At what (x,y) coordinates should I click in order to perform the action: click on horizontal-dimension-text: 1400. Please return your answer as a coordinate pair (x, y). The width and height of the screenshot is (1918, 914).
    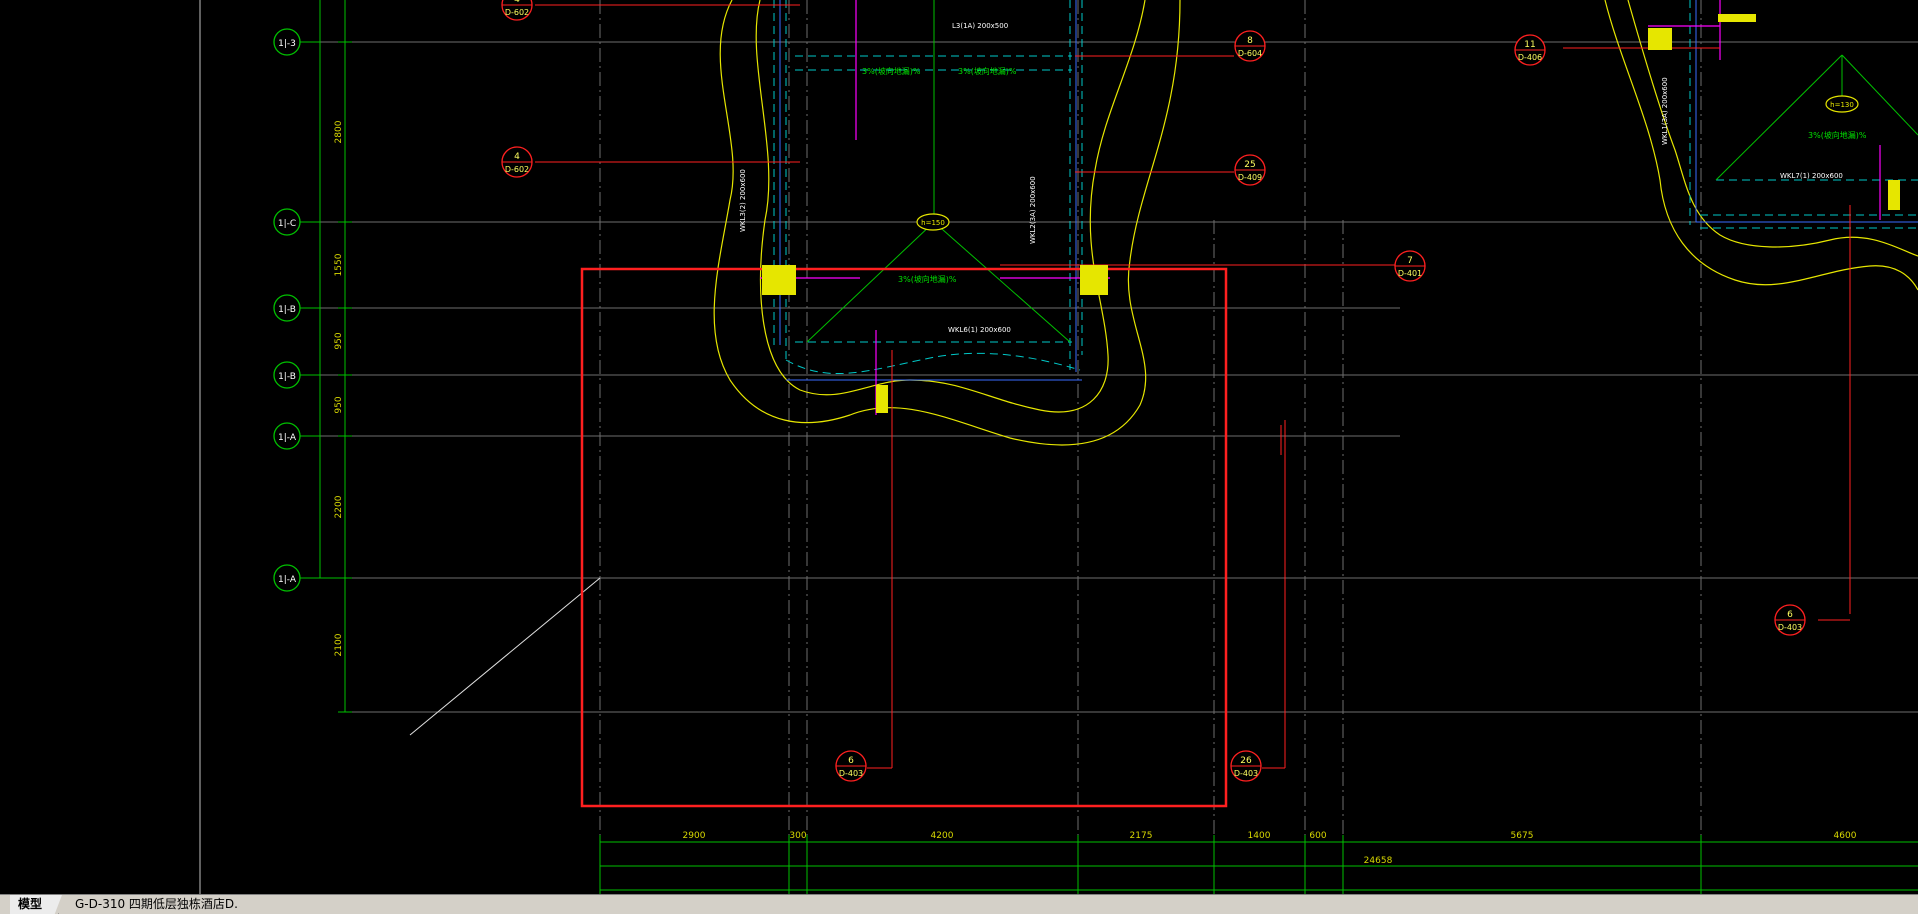
    Looking at the image, I should click on (1259, 836).